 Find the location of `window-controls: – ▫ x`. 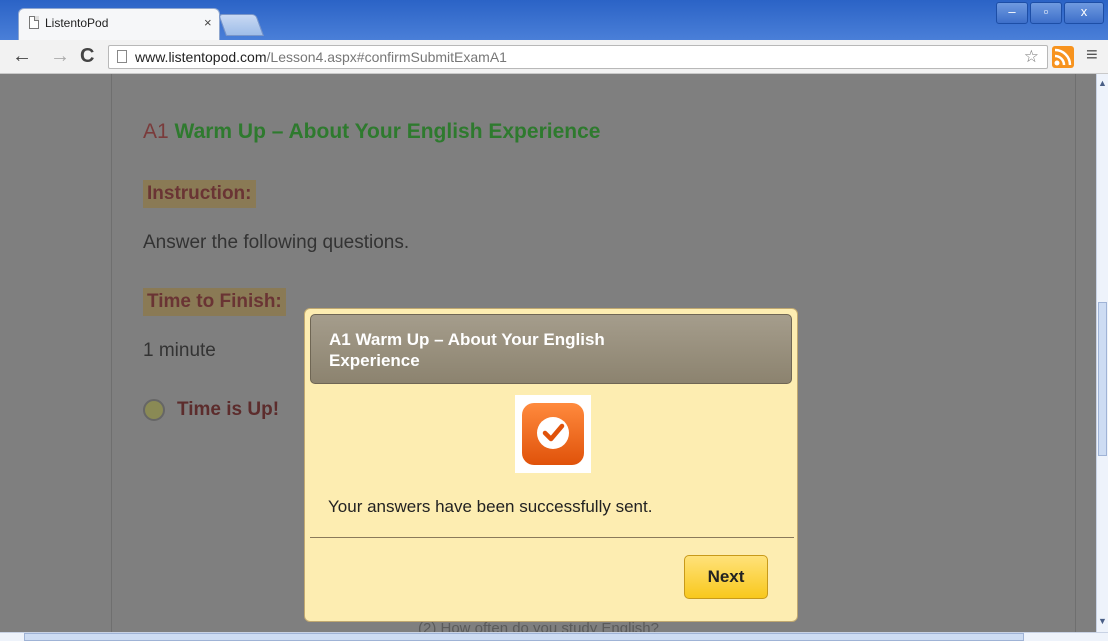

window-controls: – ▫ x is located at coordinates (1049, 13).